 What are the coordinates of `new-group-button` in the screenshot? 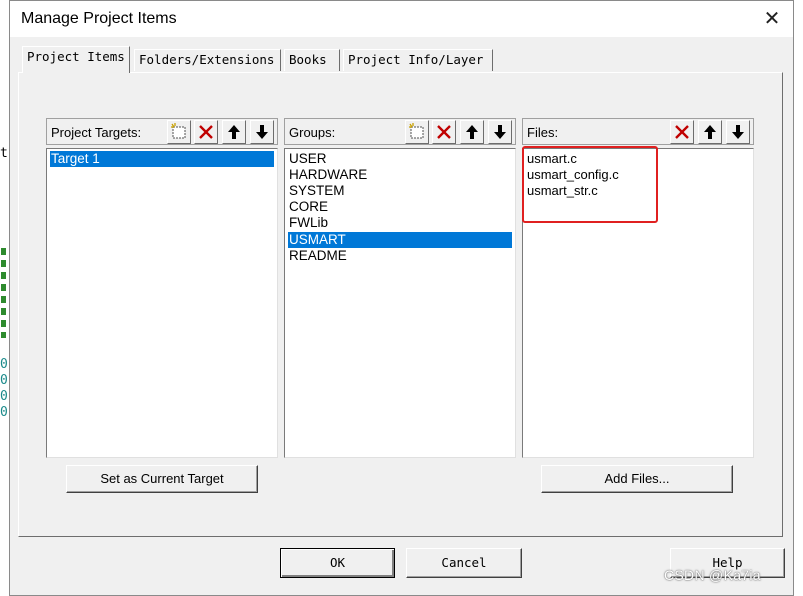 It's located at (417, 132).